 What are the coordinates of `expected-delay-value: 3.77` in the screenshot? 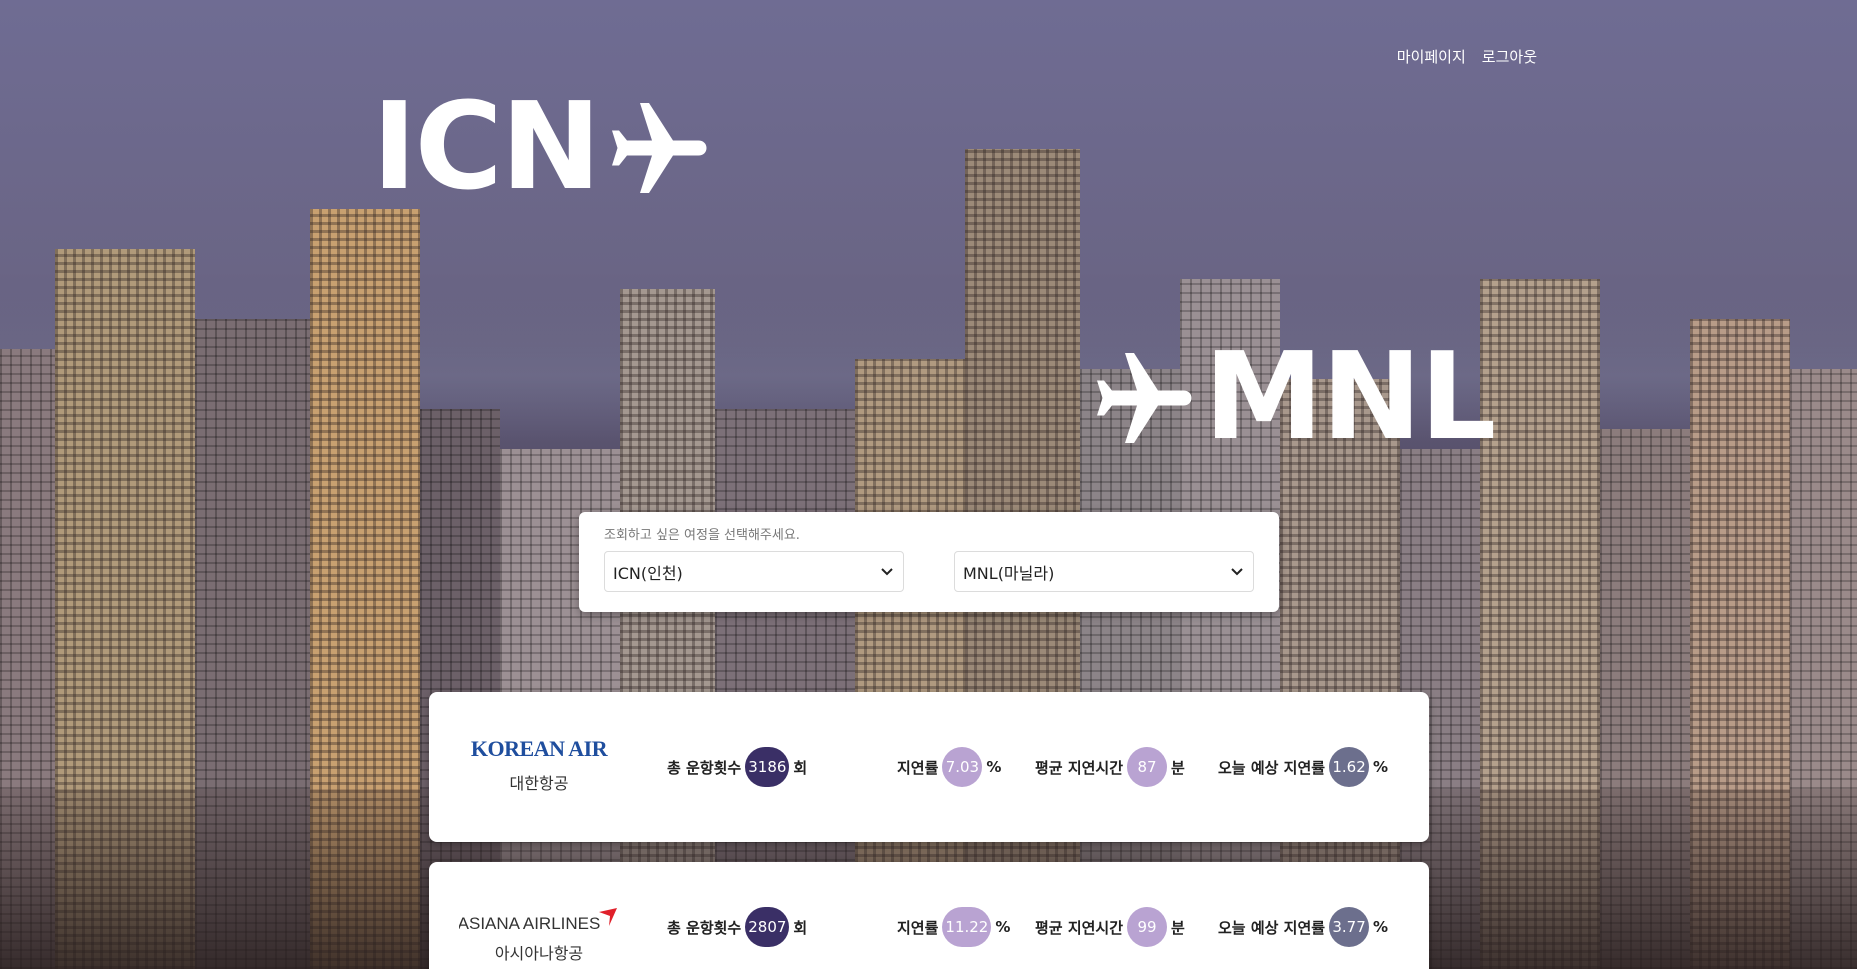 It's located at (1349, 927).